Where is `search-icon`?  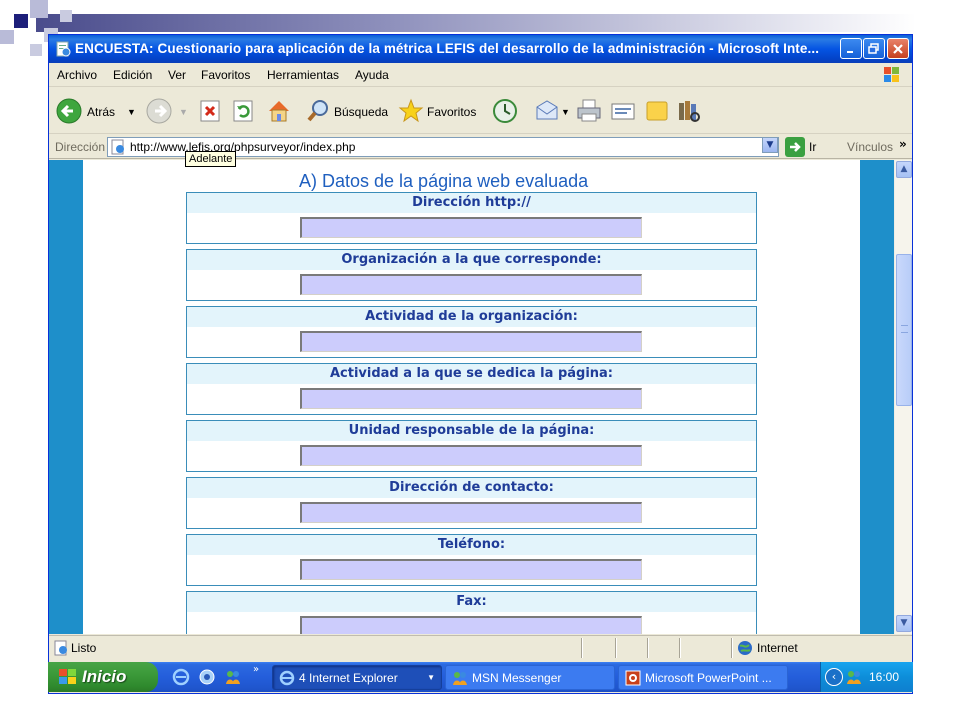
search-icon is located at coordinates (319, 111).